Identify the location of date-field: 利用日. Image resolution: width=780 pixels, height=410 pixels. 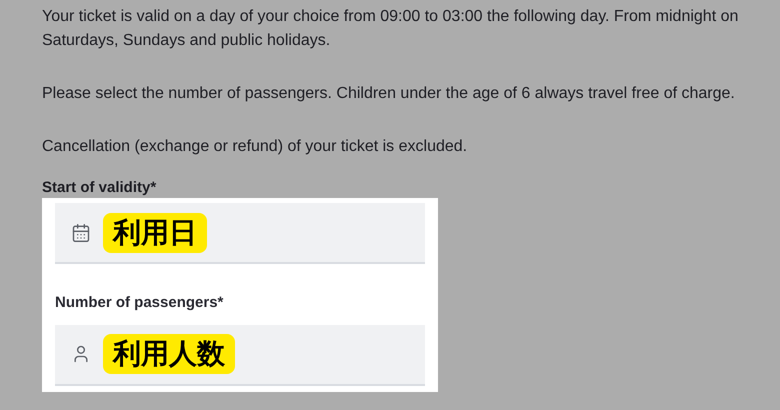
(240, 233).